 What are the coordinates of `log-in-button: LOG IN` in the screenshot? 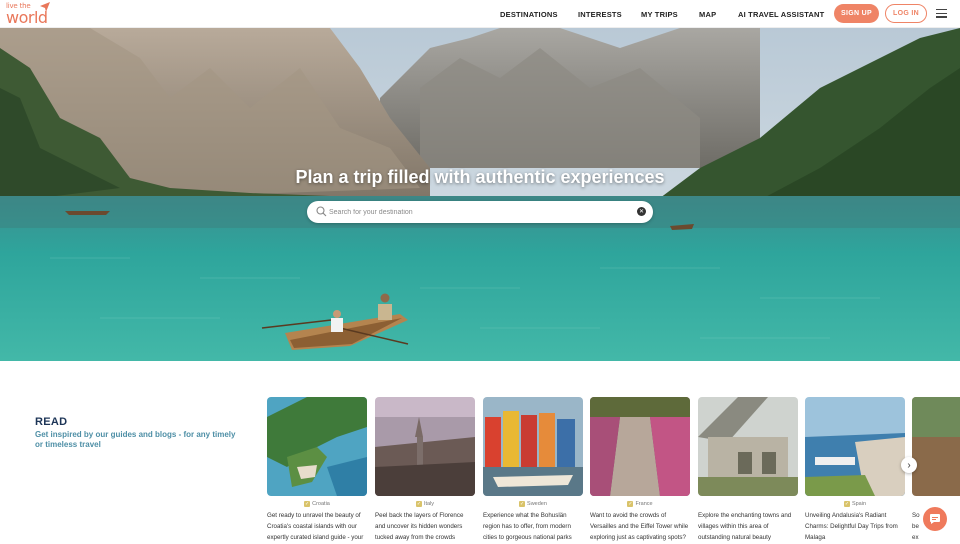 It's located at (906, 13).